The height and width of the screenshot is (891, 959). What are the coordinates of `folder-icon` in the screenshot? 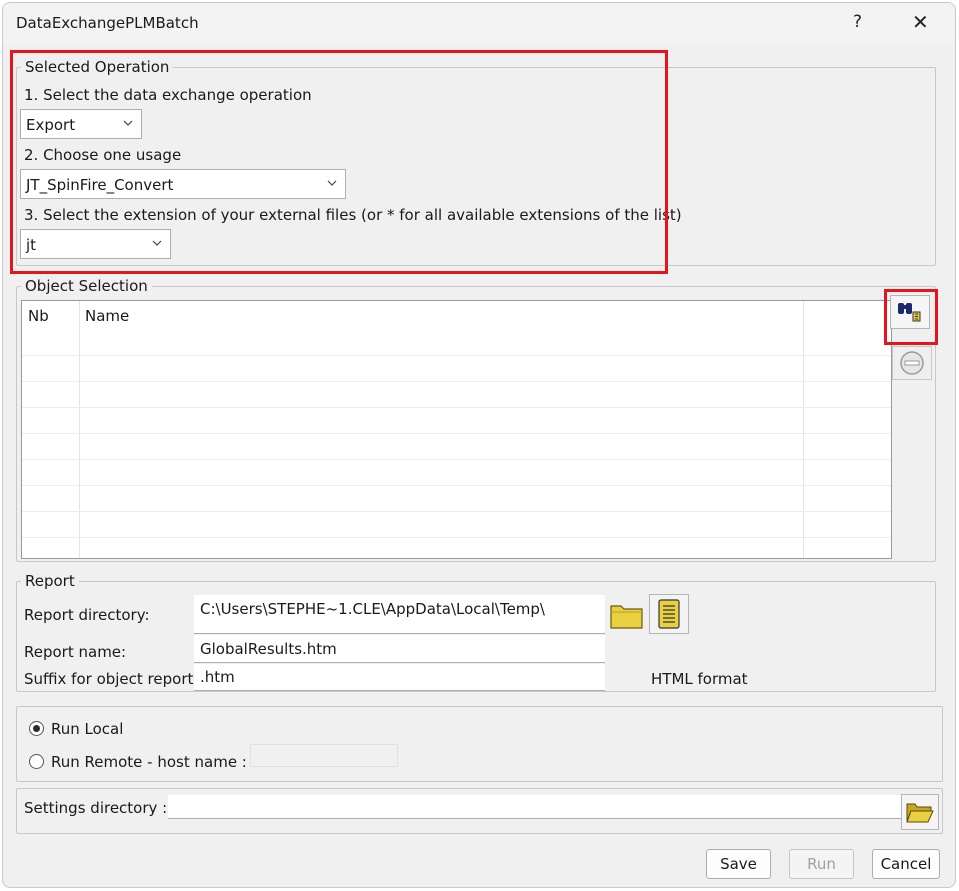 It's located at (626, 617).